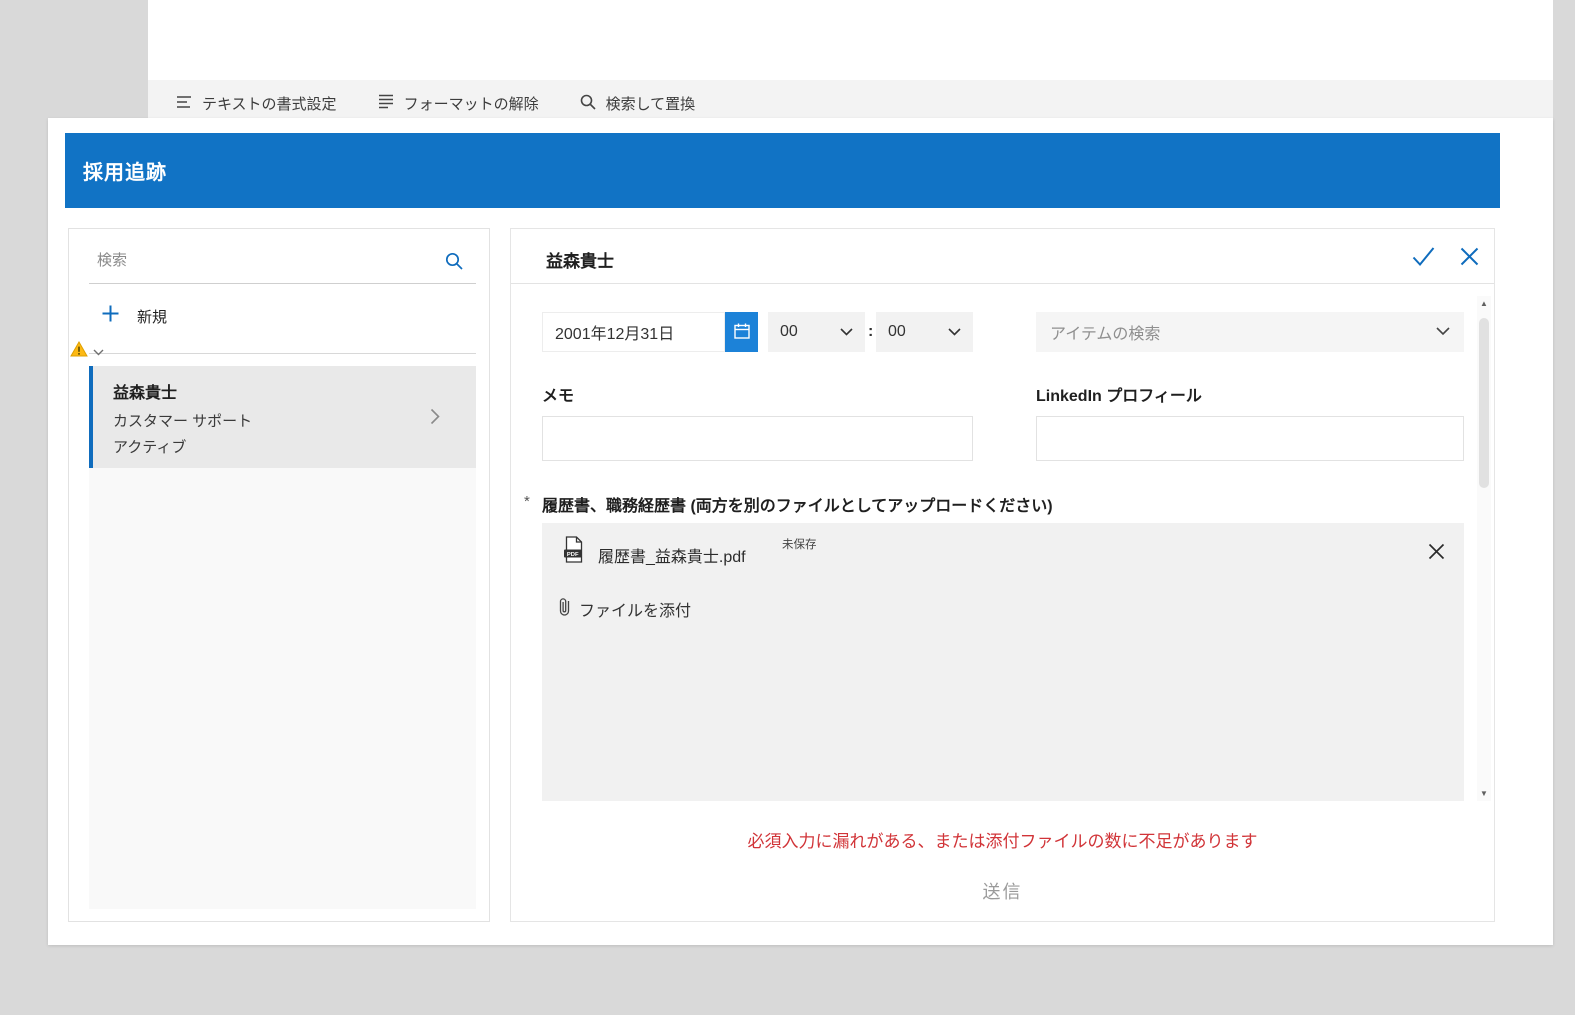 Image resolution: width=1575 pixels, height=1015 pixels. I want to click on warning-toggle, so click(87, 351).